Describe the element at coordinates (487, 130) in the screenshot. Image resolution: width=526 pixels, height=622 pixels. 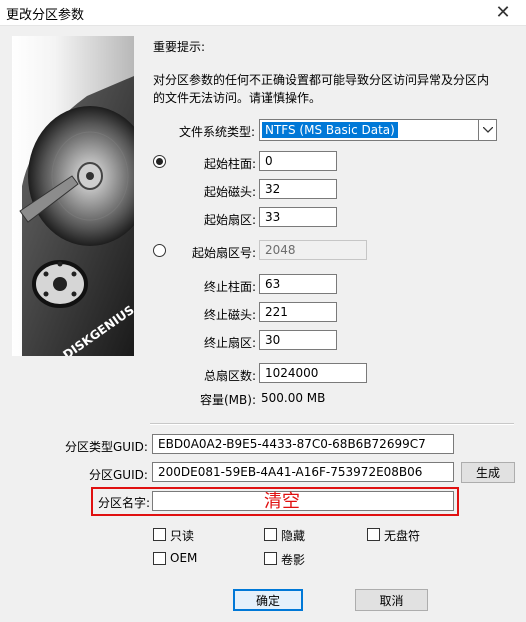
I see `chevron-down-icon` at that location.